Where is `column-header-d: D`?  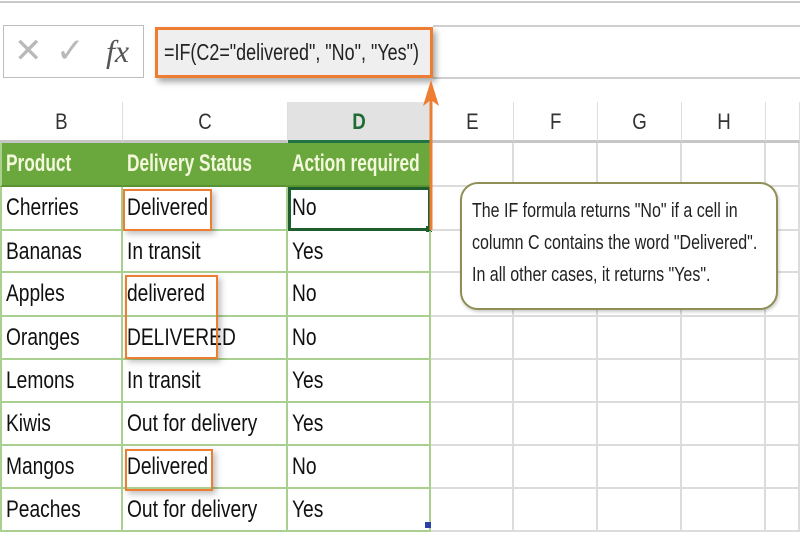
column-header-d: D is located at coordinates (359, 122).